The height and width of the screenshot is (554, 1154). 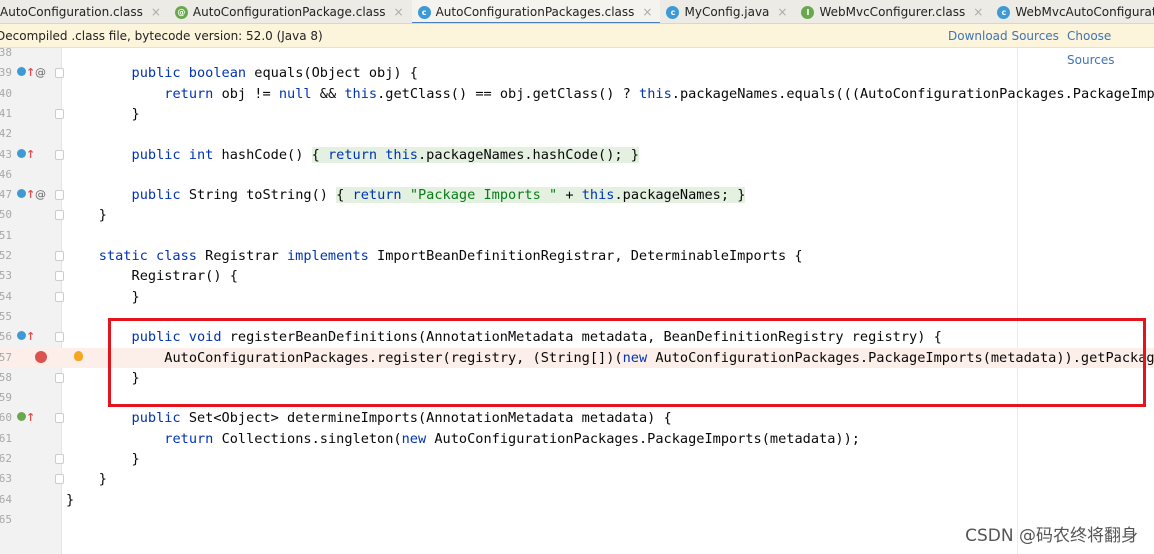 What do you see at coordinates (577, 276) in the screenshot?
I see `code-line: 53 Registrar() {` at bounding box center [577, 276].